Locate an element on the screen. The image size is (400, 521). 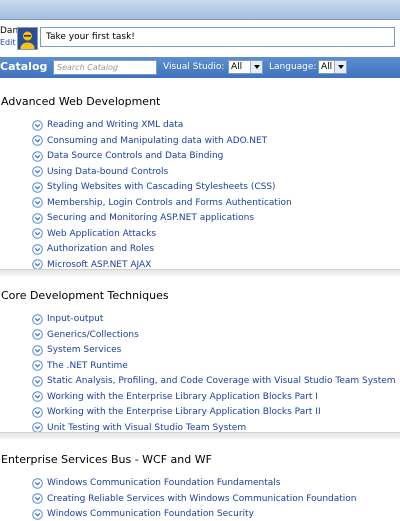
visual-studio-selected-value: All is located at coordinates (237, 67).